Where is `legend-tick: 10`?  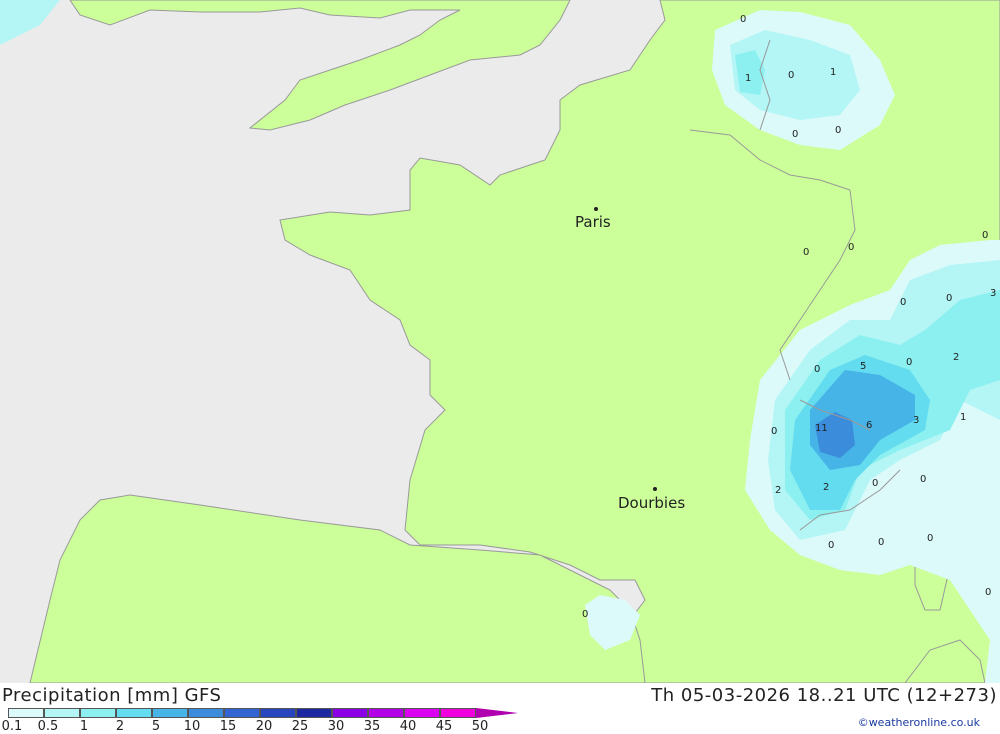 legend-tick: 10 is located at coordinates (192, 726).